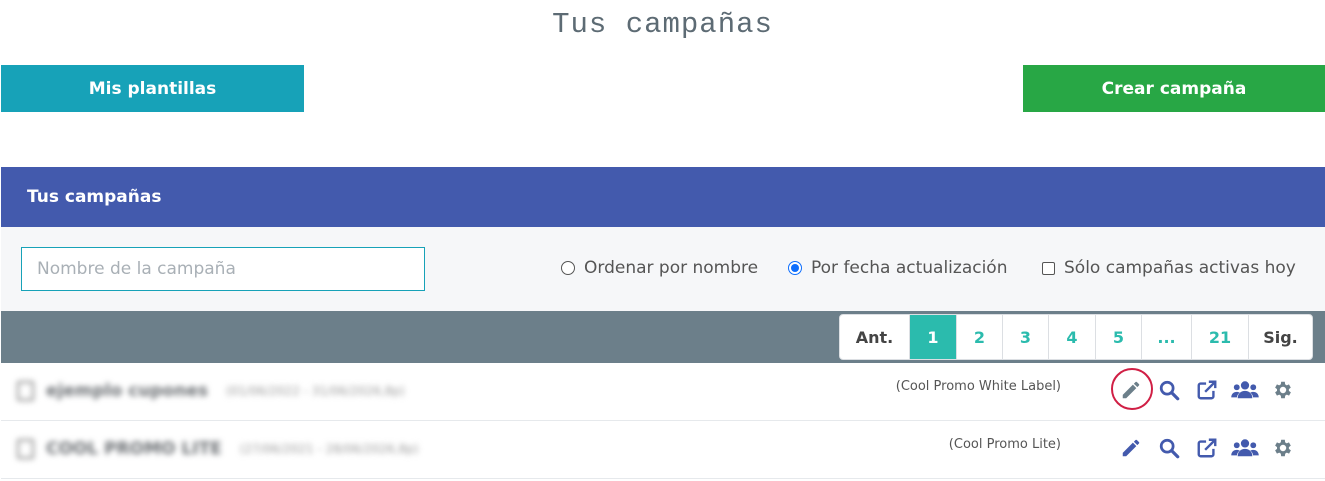 This screenshot has width=1325, height=481. Describe the element at coordinates (1219, 337) in the screenshot. I see `pagination-page: 21` at that location.